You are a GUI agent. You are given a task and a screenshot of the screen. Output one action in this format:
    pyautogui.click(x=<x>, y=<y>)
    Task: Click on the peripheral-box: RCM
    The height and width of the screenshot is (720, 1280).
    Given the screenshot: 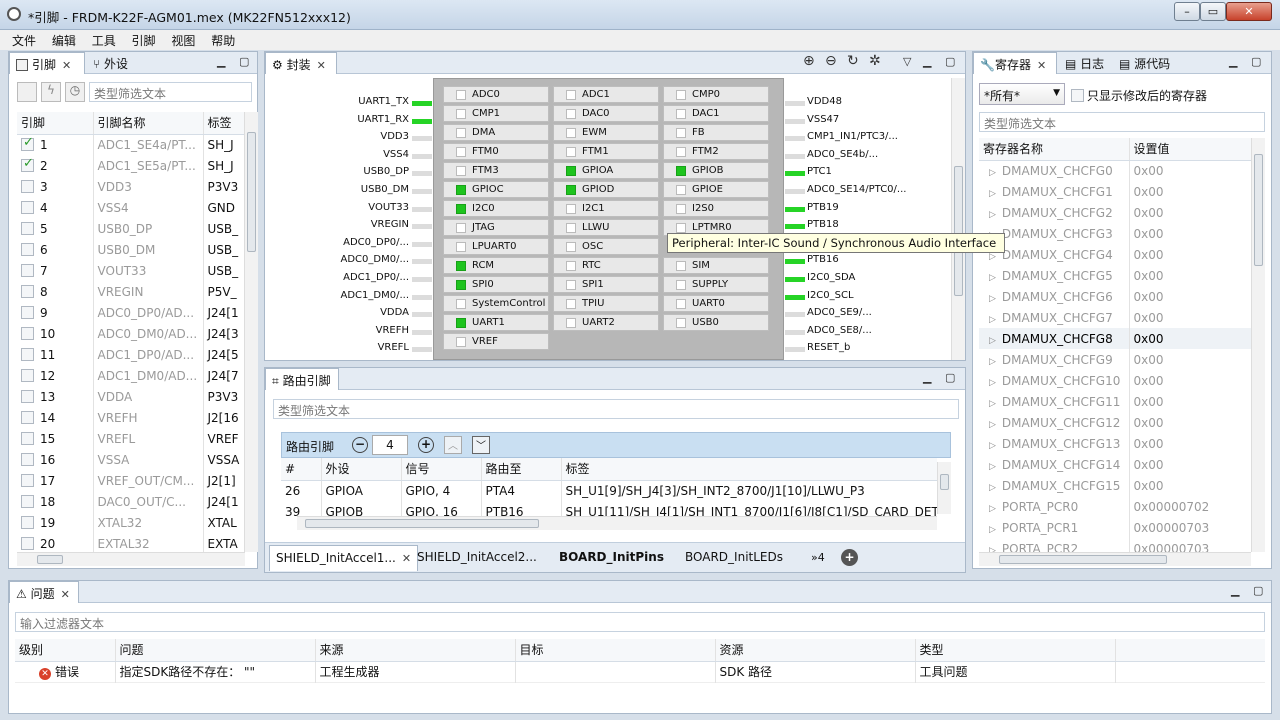 What is the action you would take?
    pyautogui.click(x=496, y=265)
    